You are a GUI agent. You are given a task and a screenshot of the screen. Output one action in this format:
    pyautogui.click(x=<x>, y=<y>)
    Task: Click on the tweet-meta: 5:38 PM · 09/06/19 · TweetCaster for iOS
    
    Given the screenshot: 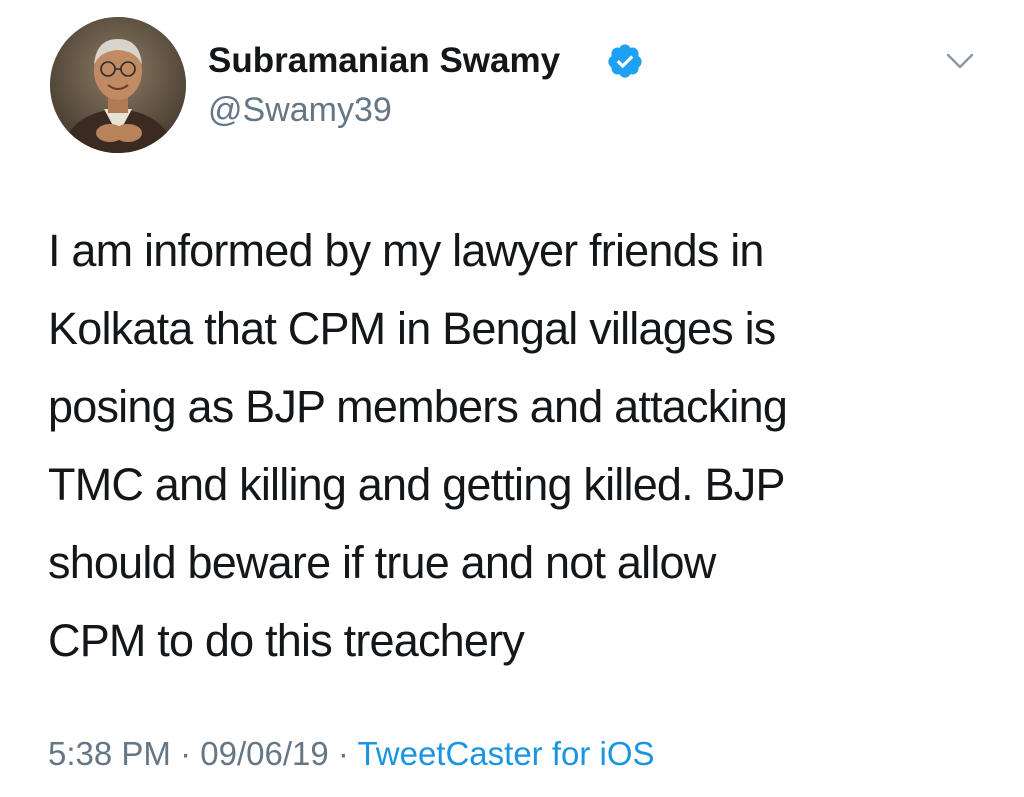 What is the action you would take?
    pyautogui.click(x=351, y=754)
    